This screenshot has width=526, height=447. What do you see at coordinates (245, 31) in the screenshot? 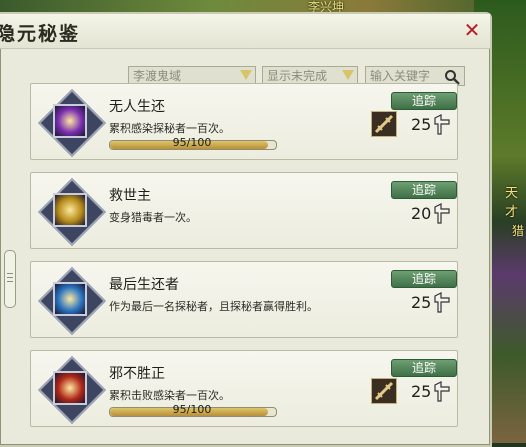
I see `title-bar: 隐元秘鉴 ✕` at bounding box center [245, 31].